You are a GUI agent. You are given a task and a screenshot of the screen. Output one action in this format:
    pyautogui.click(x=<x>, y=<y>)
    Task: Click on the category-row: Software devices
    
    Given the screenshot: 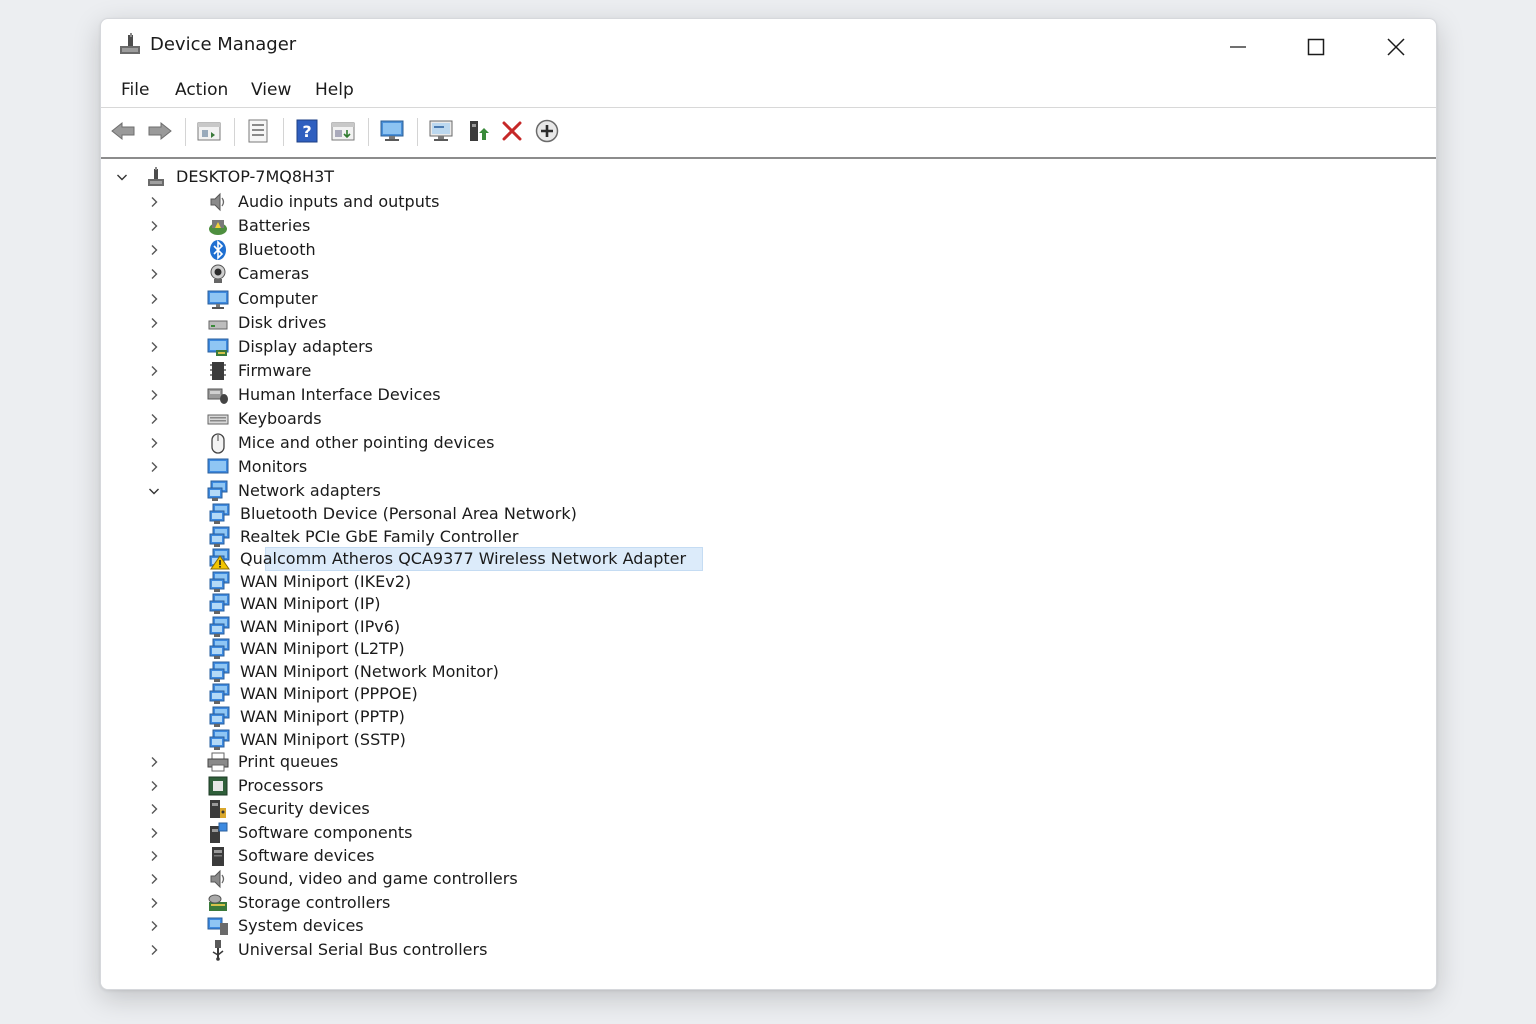 What is the action you would take?
    pyautogui.click(x=768, y=856)
    